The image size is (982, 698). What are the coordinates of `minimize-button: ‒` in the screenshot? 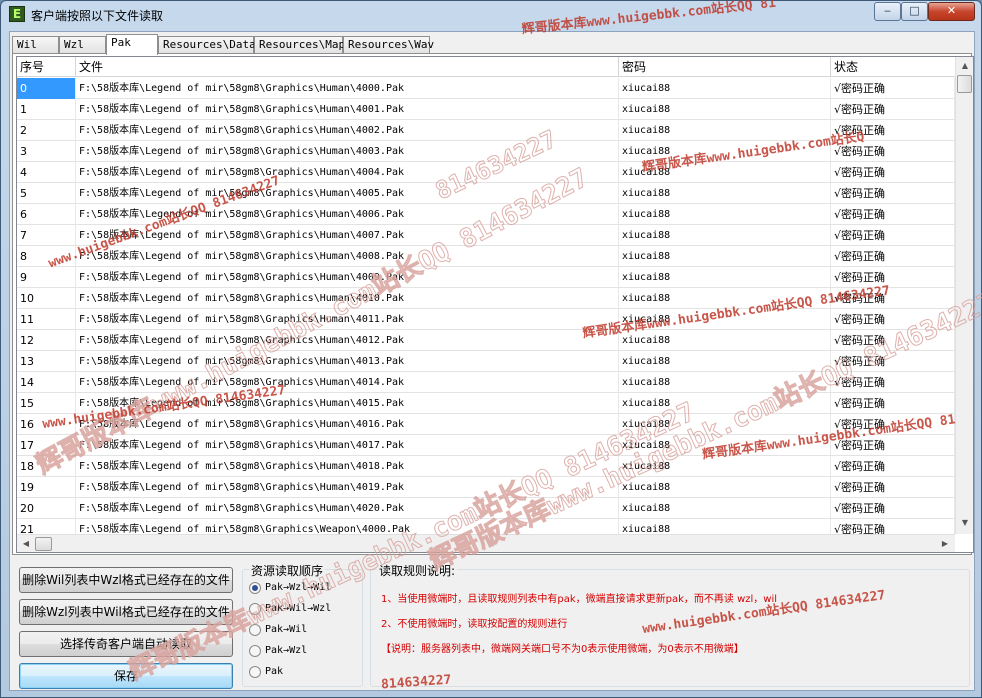 It's located at (887, 11).